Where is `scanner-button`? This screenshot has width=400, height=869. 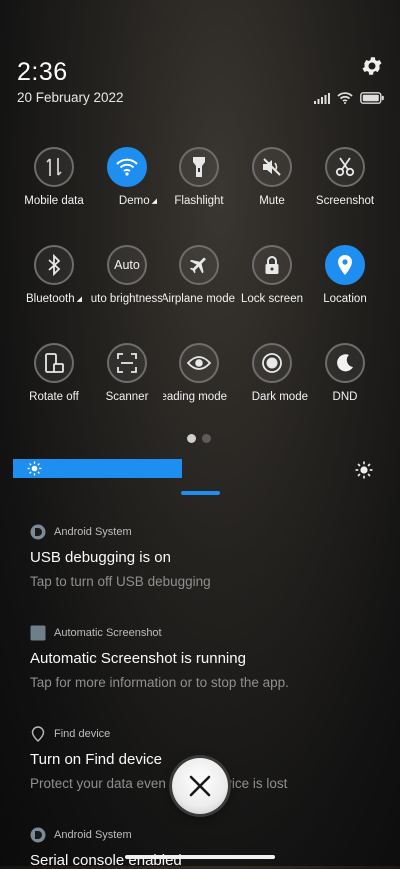 scanner-button is located at coordinates (127, 363).